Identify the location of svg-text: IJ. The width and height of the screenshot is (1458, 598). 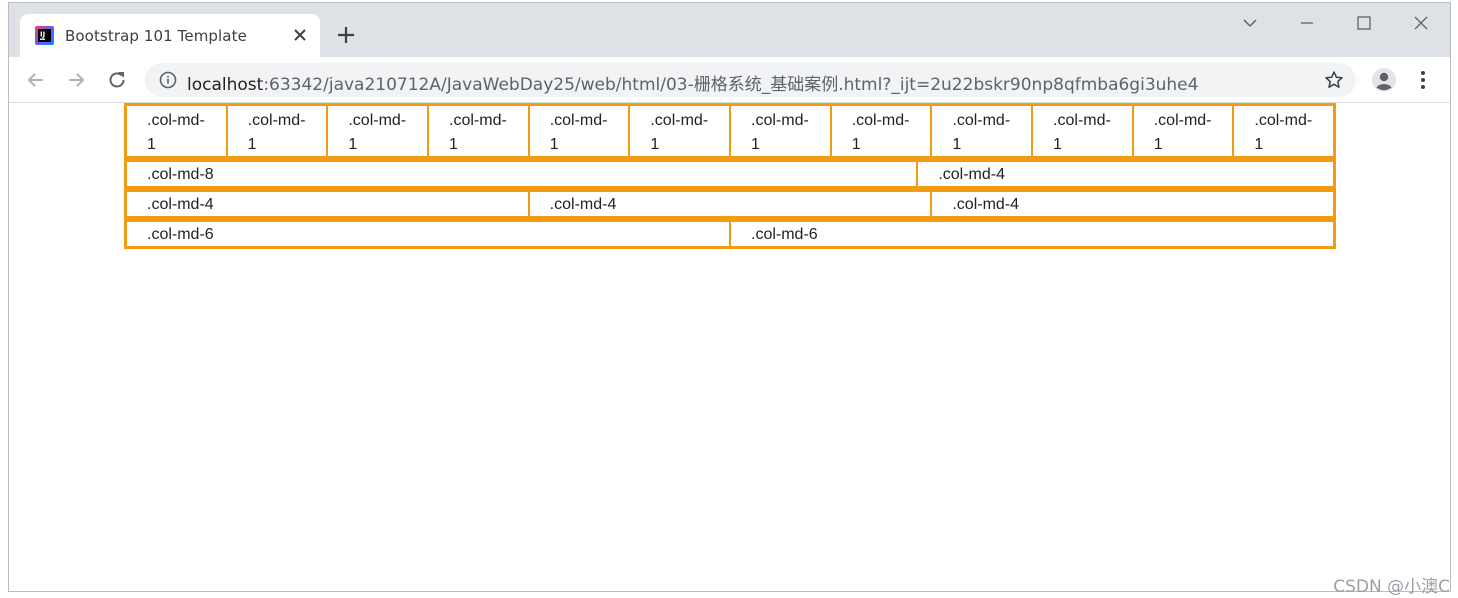
(42, 35).